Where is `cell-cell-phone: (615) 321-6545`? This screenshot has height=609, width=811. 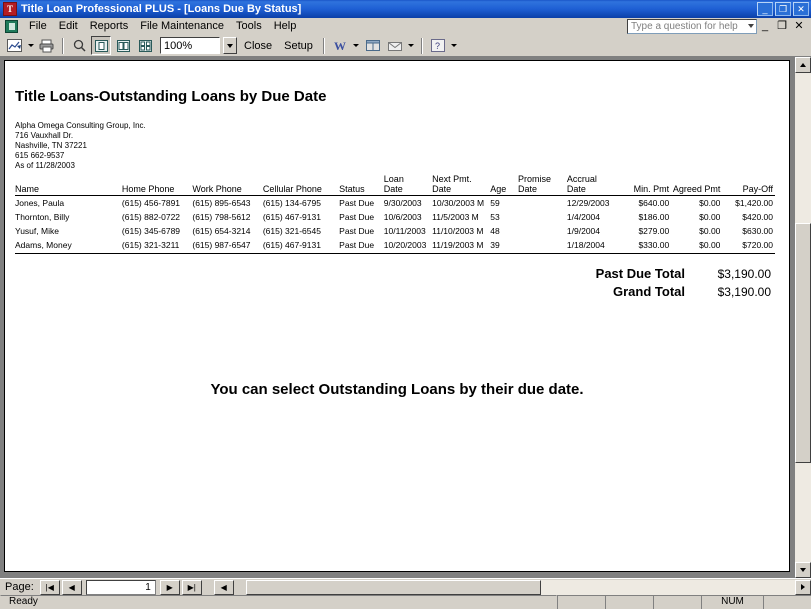 cell-cell-phone: (615) 321-6545 is located at coordinates (291, 231).